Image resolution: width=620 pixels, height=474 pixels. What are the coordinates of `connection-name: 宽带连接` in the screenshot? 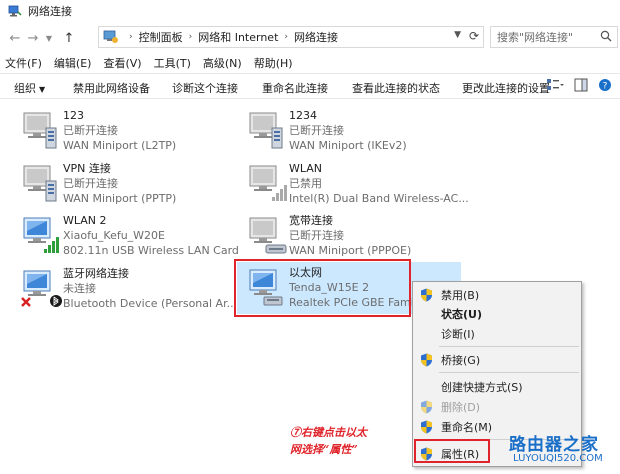 It's located at (311, 220).